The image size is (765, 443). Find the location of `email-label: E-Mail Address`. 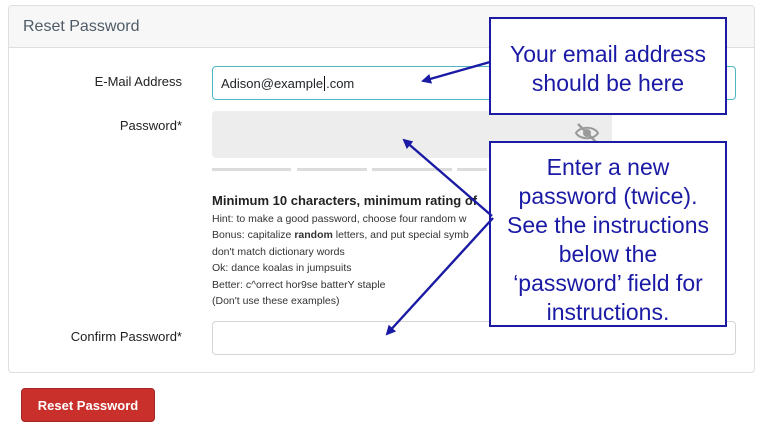

email-label: E-Mail Address is located at coordinates (138, 81).